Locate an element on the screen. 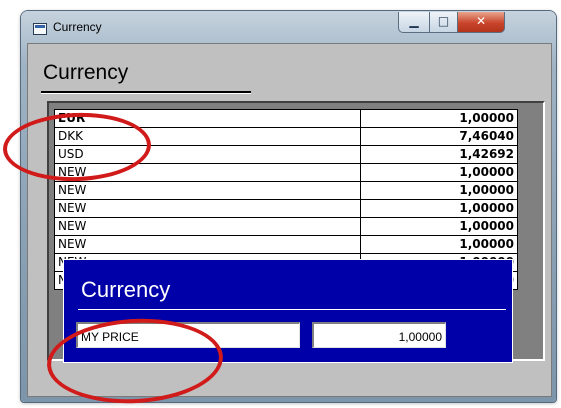 This screenshot has width=561, height=408. title-bar: Currency ▁ □ ✕ is located at coordinates (288, 27).